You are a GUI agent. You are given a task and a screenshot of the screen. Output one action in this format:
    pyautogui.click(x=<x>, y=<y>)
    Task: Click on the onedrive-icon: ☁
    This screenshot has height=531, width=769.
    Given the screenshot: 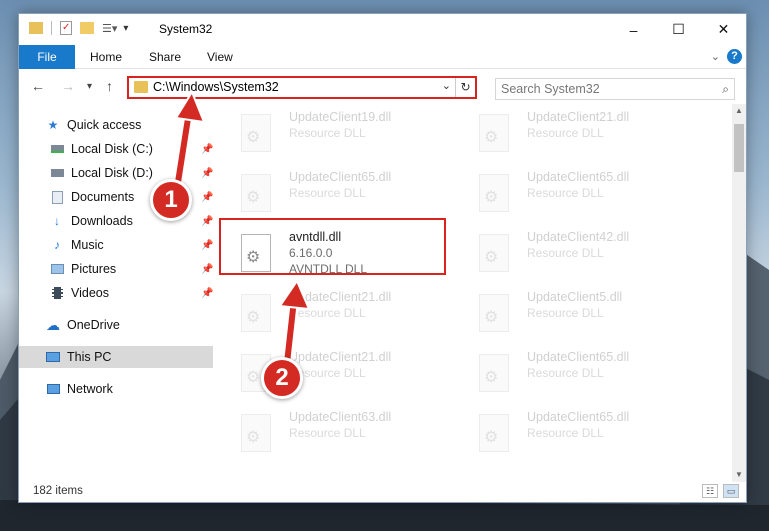 What is the action you would take?
    pyautogui.click(x=53, y=324)
    